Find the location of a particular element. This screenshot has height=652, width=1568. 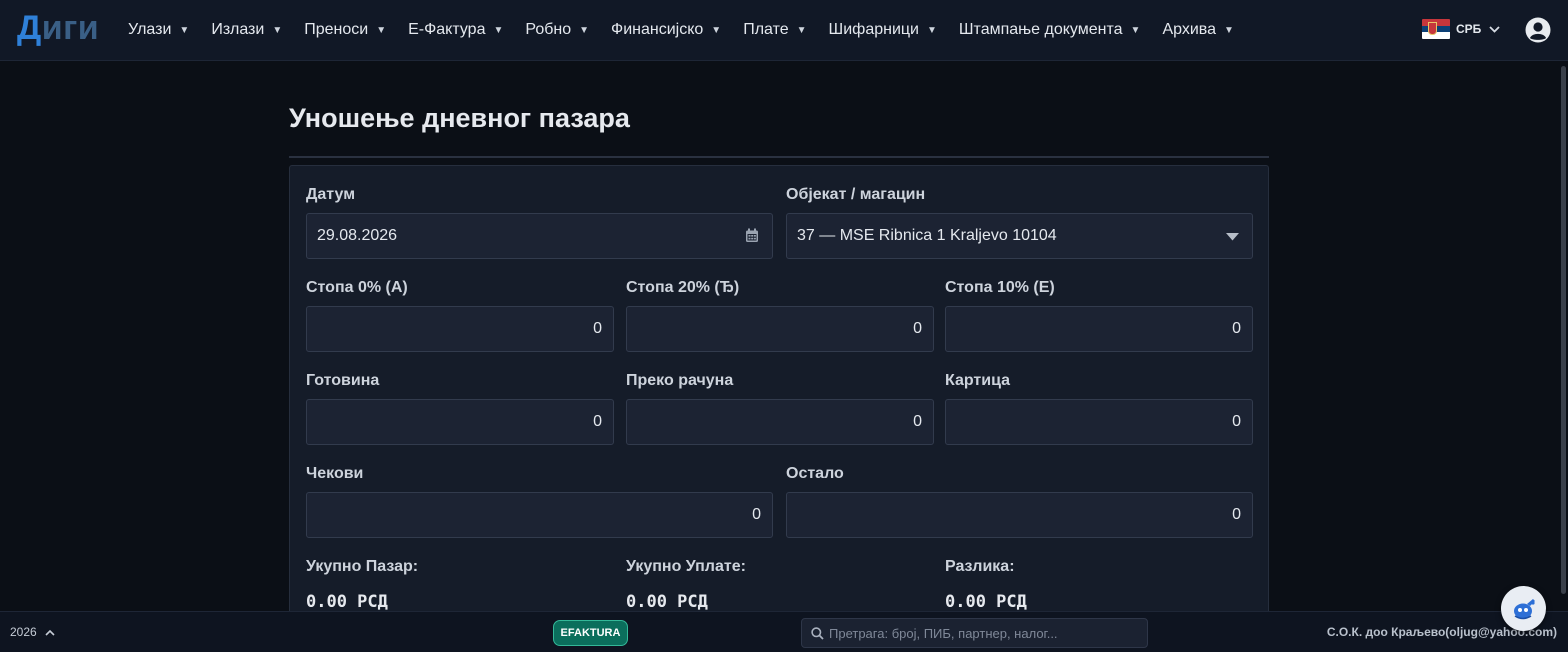

caret-down-icon is located at coordinates (1232, 237).